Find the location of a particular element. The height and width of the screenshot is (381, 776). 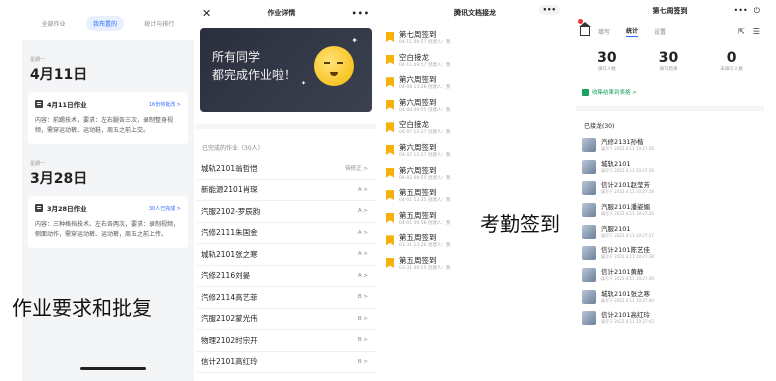

stat-results: 30 填写结果 is located at coordinates (668, 61).